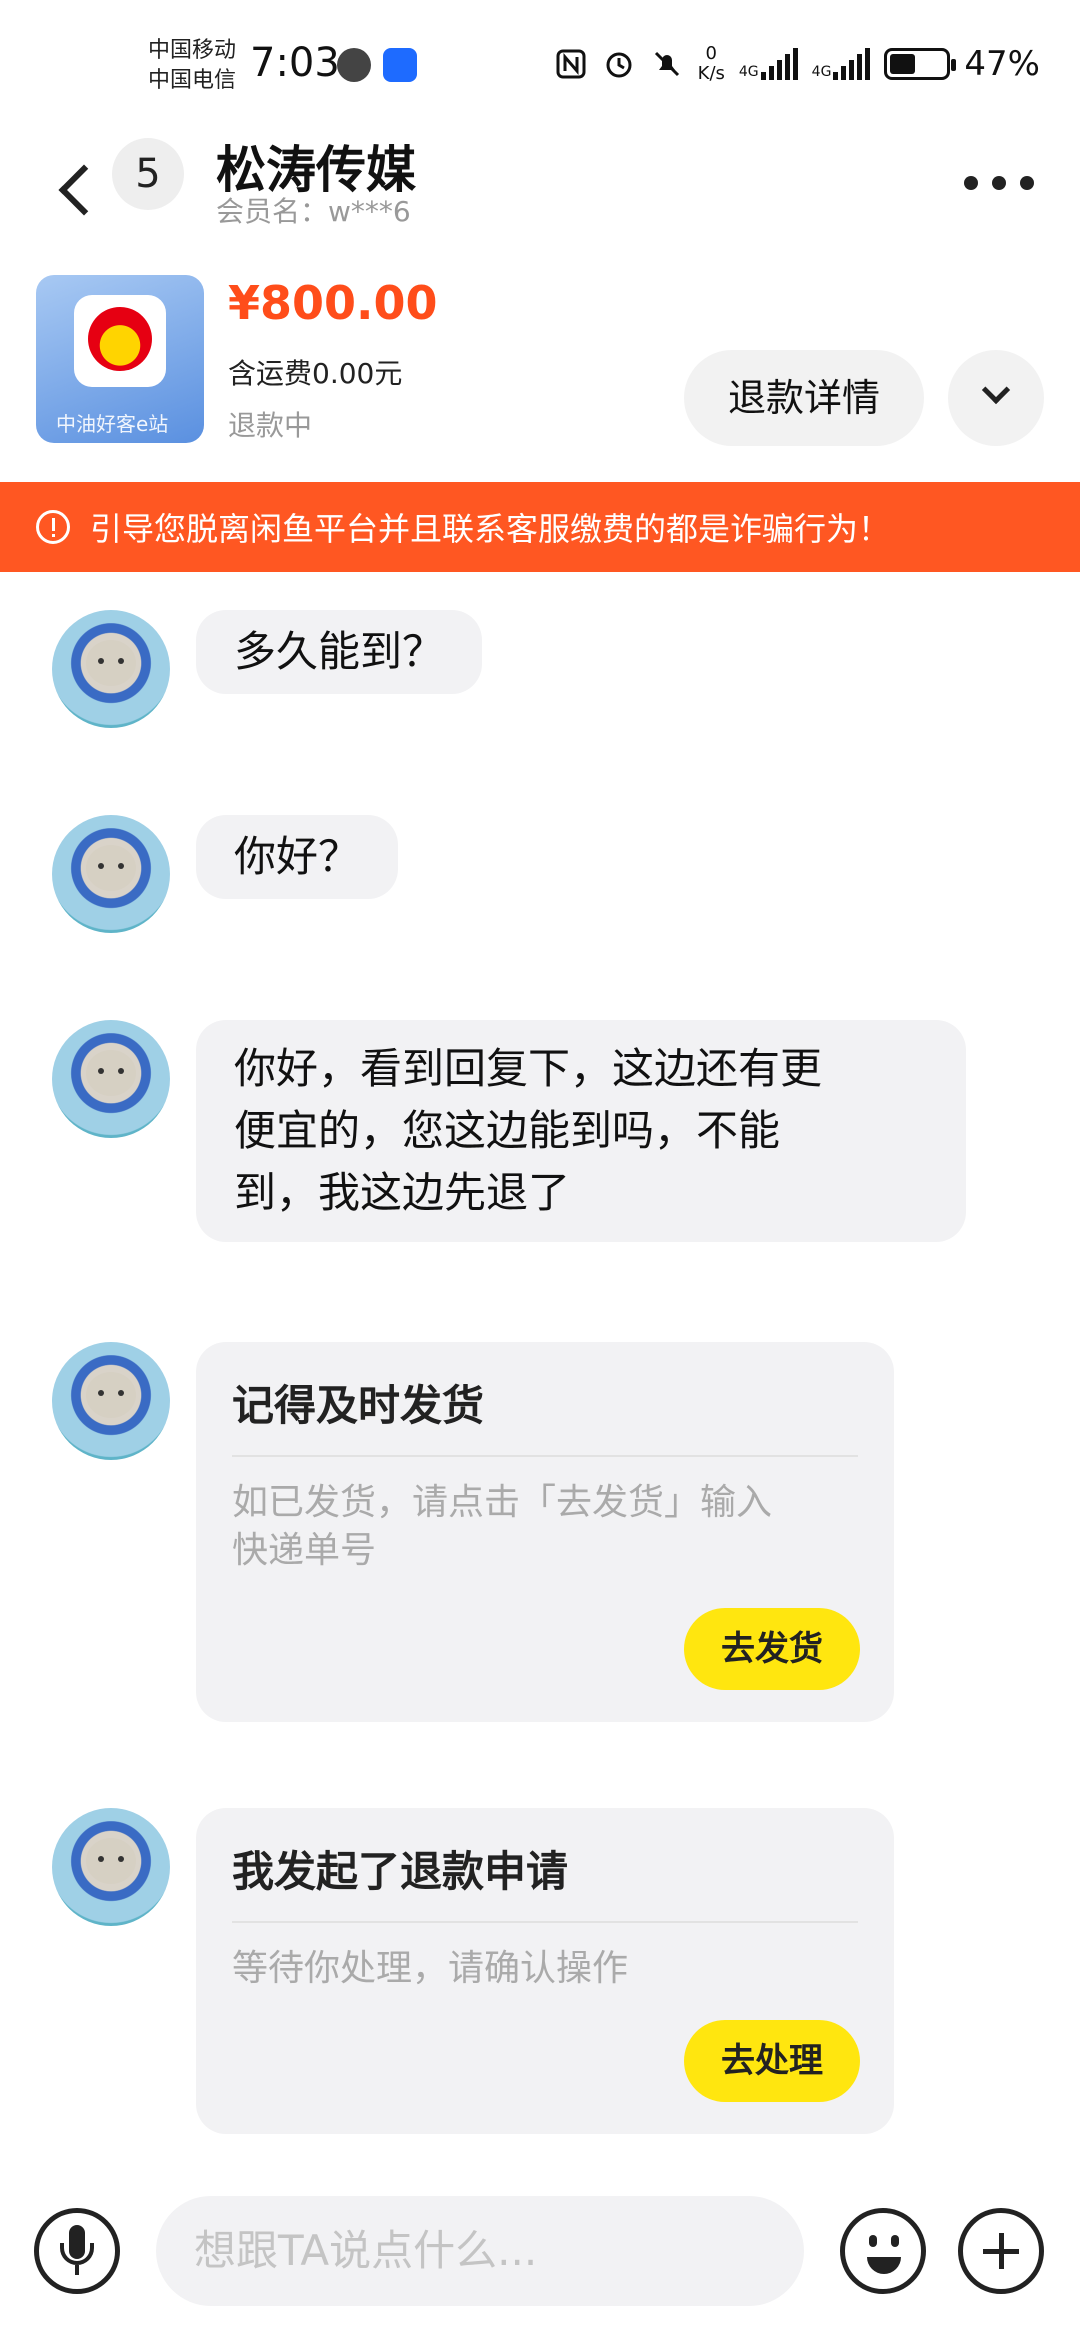  I want to click on message-line: 到，我这边先退了, so click(402, 1192).